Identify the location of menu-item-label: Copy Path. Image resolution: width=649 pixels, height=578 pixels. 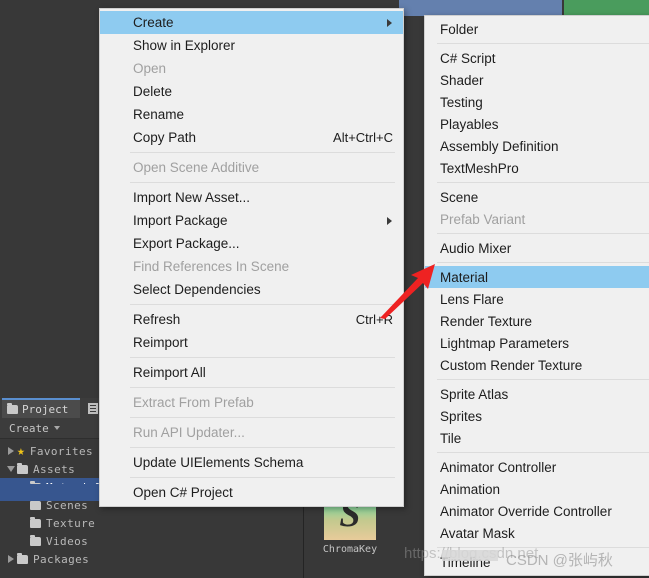
(165, 137).